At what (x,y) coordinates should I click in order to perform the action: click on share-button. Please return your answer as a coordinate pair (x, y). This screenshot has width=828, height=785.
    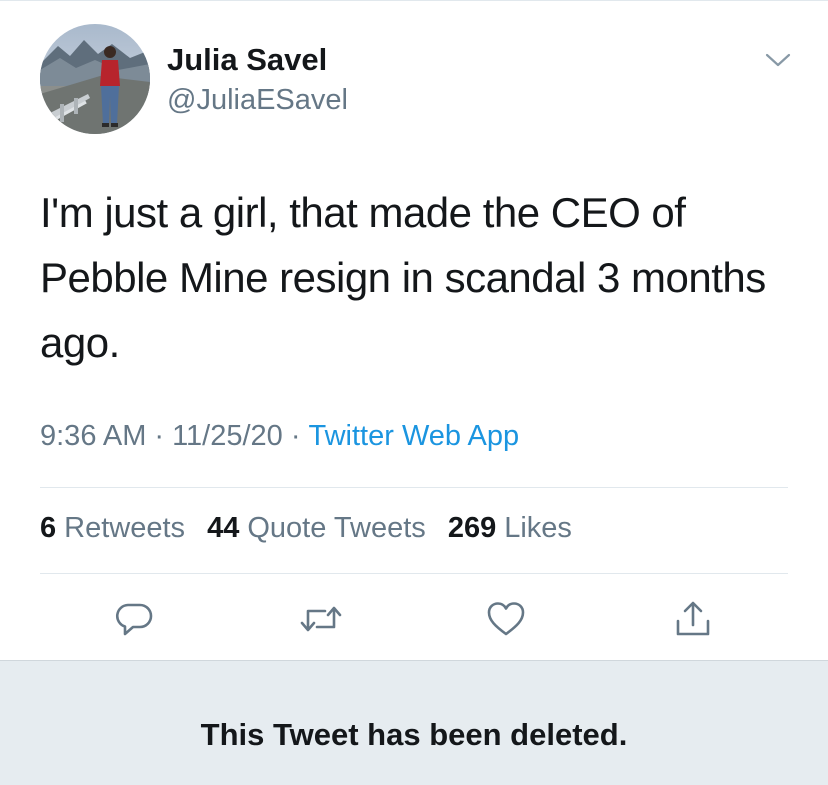
    Looking at the image, I should click on (693, 621).